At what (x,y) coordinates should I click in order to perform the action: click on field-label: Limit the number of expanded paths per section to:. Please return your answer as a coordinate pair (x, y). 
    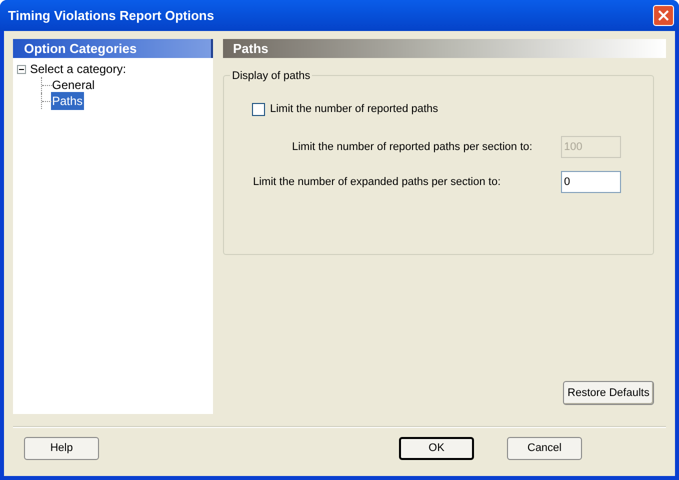
    Looking at the image, I should click on (377, 182).